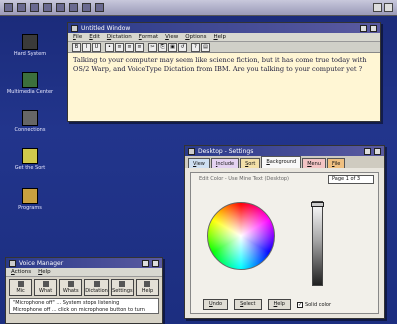 The height and width of the screenshot is (324, 397). I want to click on underline-button: U, so click(96, 47).